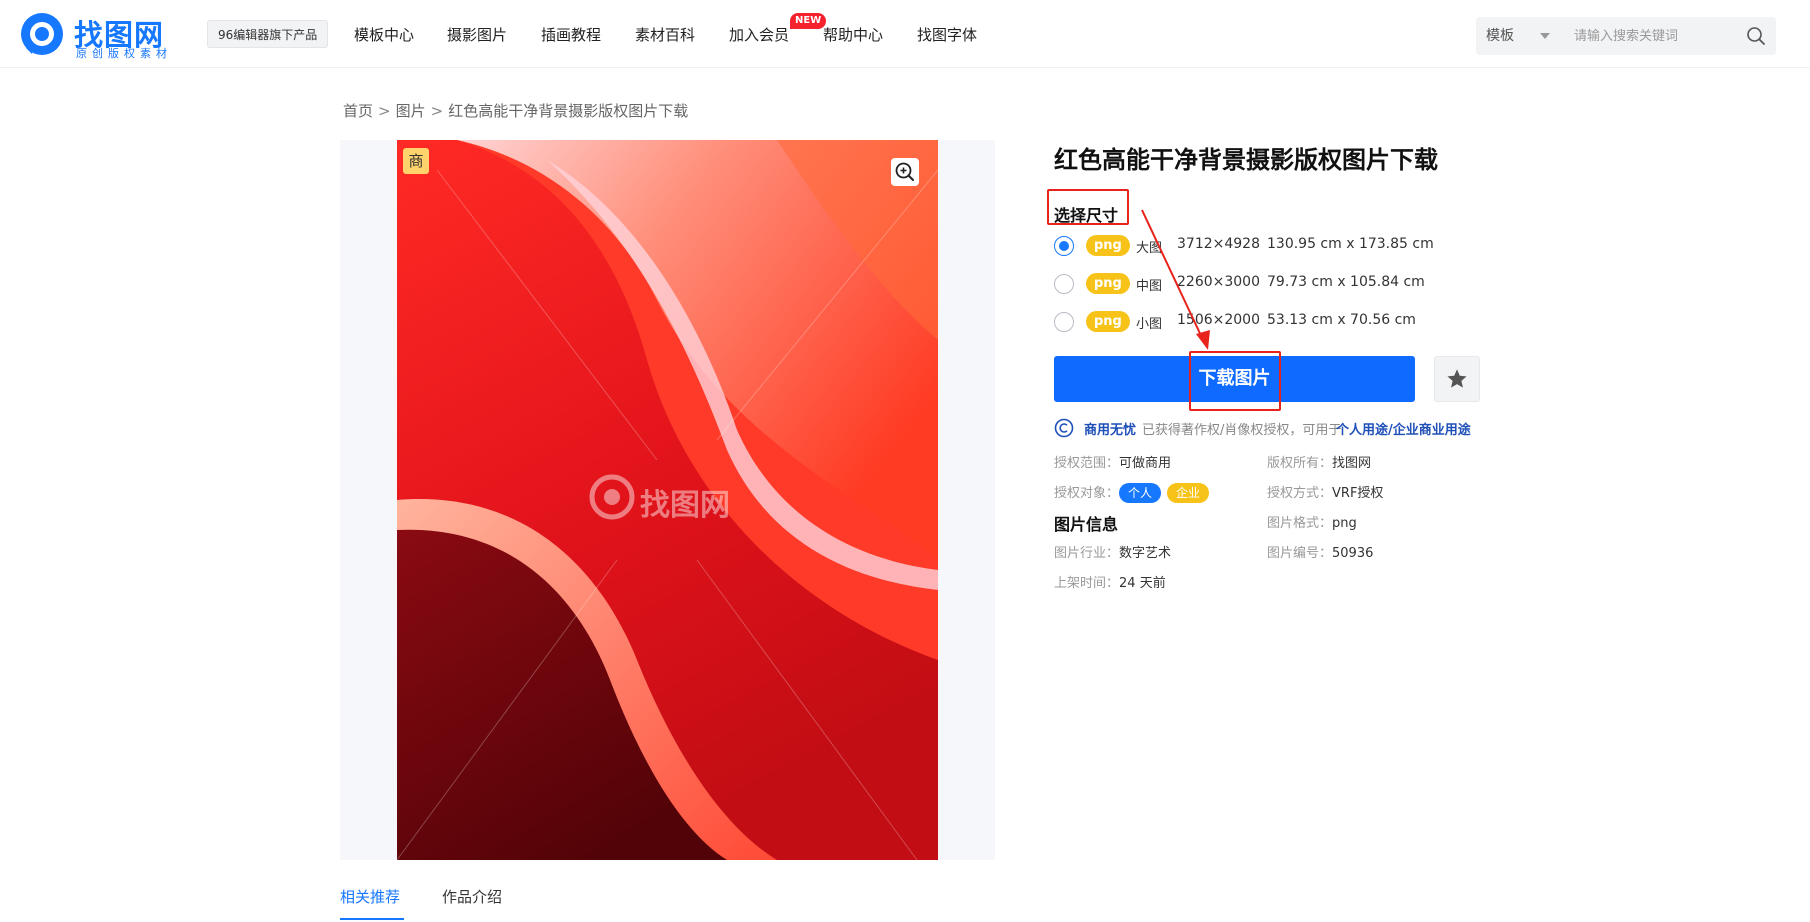 This screenshot has height=922, width=1810. I want to click on star-icon, so click(1457, 378).